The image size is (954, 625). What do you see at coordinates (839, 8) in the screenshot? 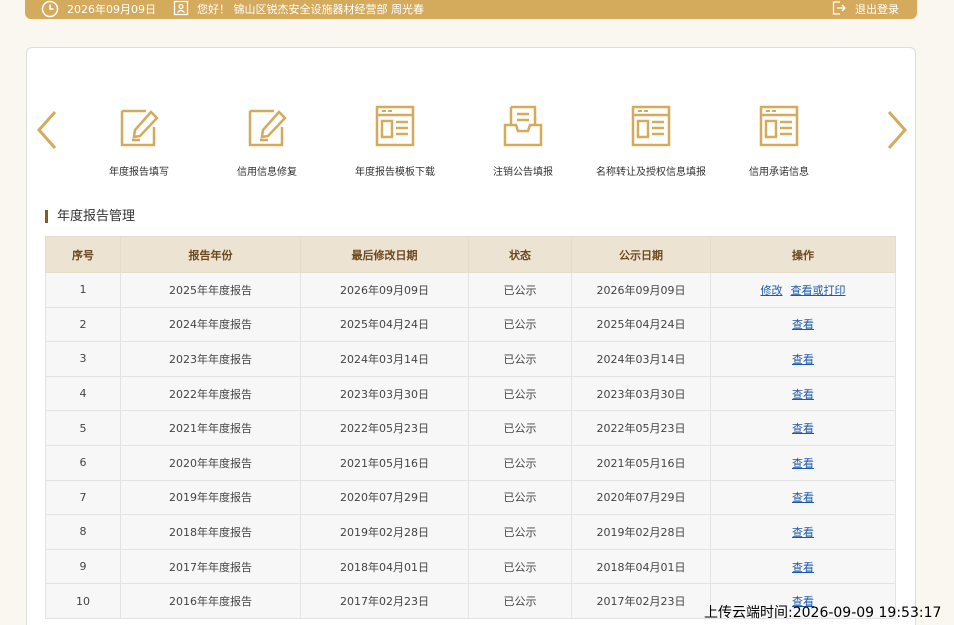
I see `logout-icon` at bounding box center [839, 8].